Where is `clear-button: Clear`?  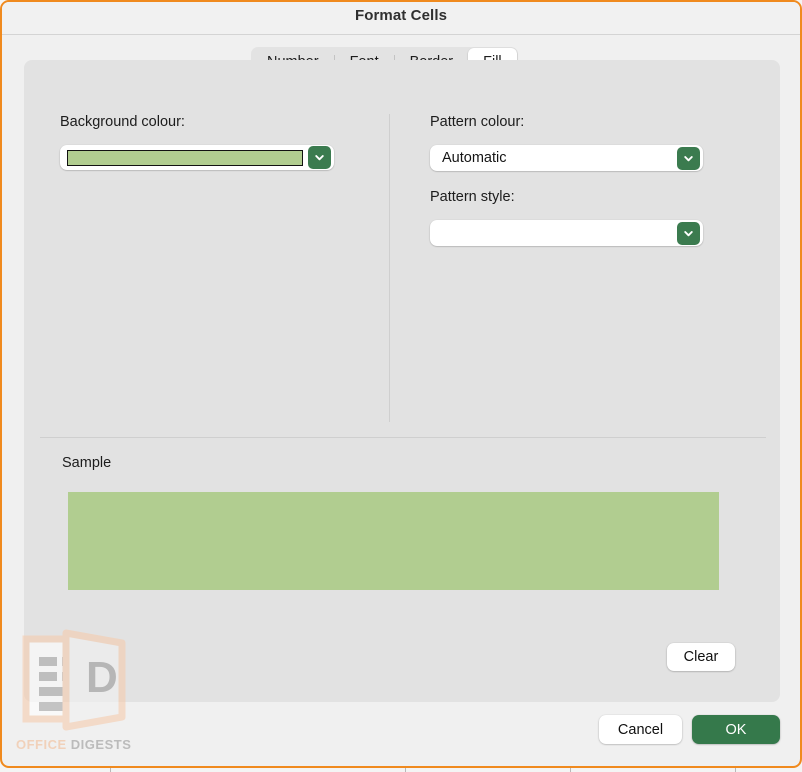
clear-button: Clear is located at coordinates (701, 657).